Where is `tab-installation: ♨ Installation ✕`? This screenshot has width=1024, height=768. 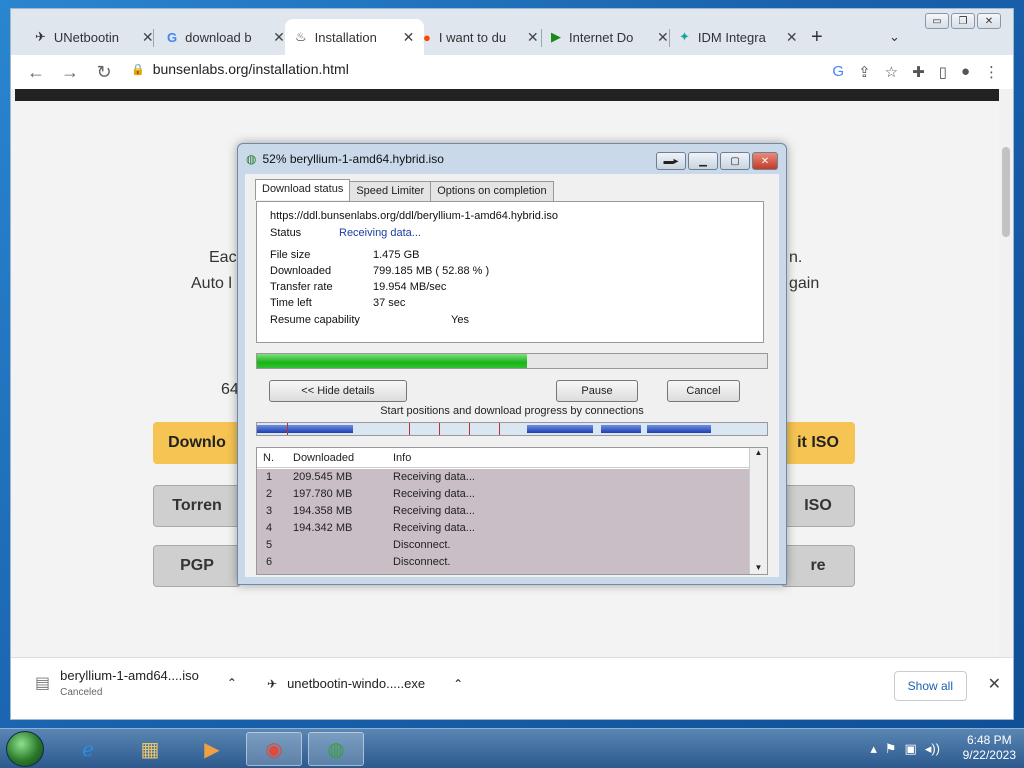 tab-installation: ♨ Installation ✕ is located at coordinates (355, 37).